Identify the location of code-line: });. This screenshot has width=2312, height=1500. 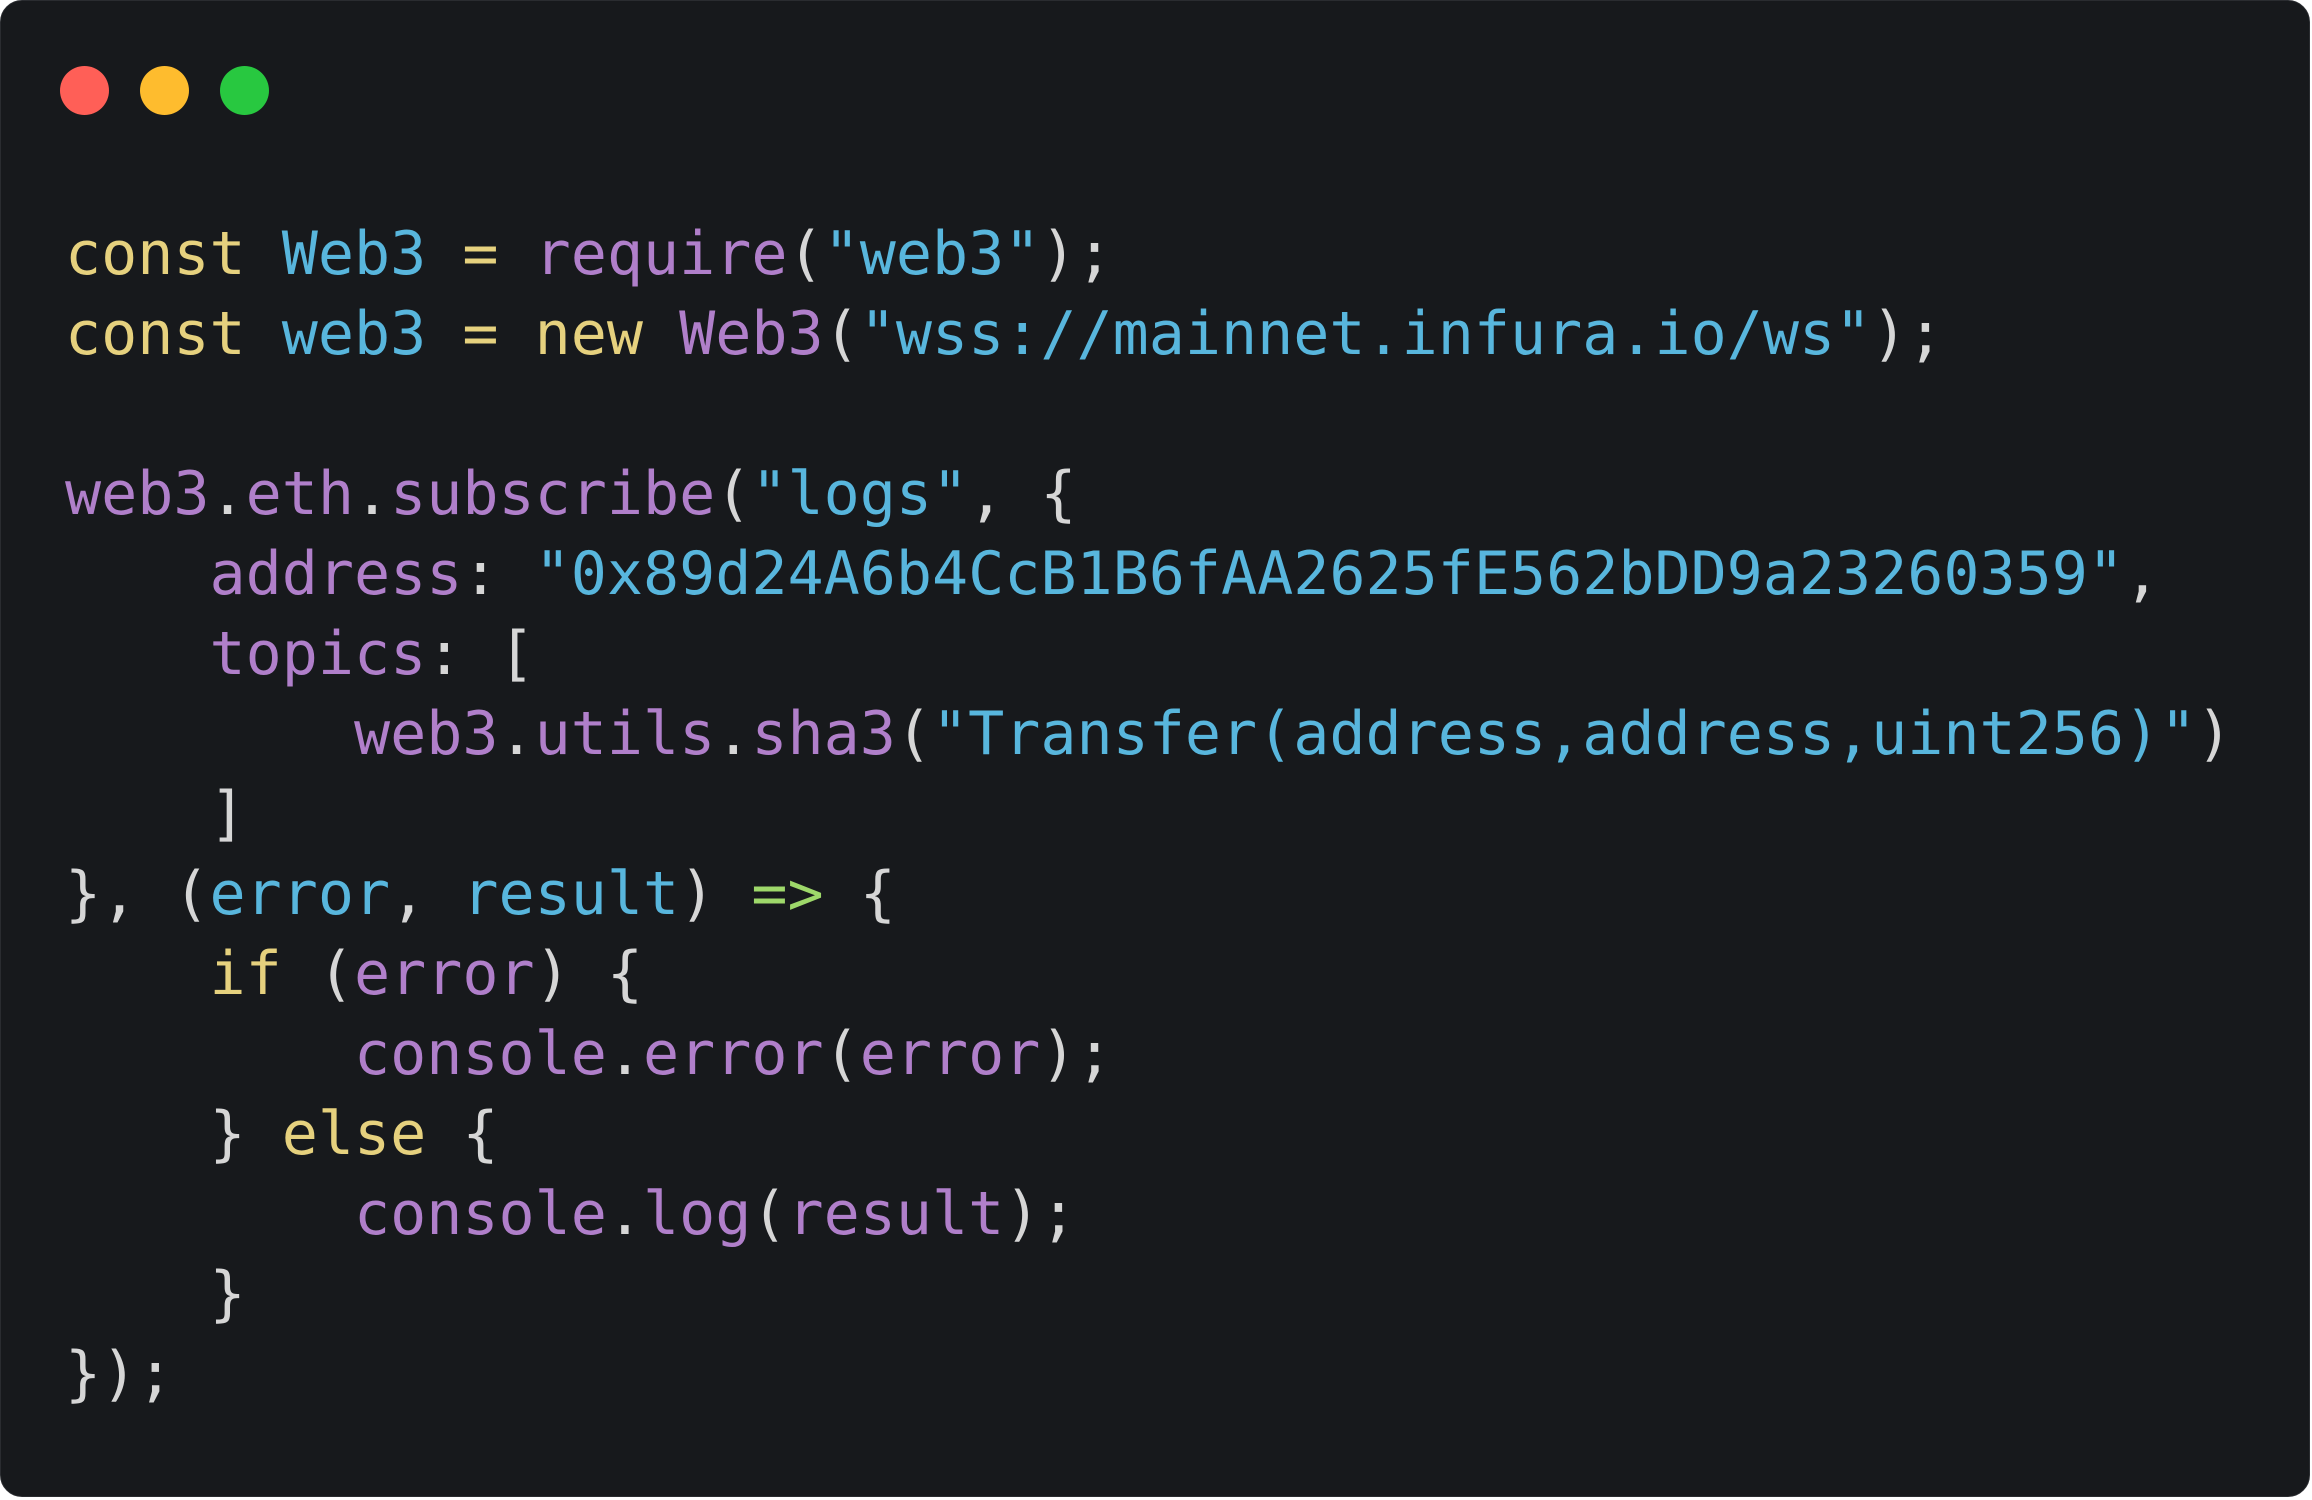
(1148, 1374).